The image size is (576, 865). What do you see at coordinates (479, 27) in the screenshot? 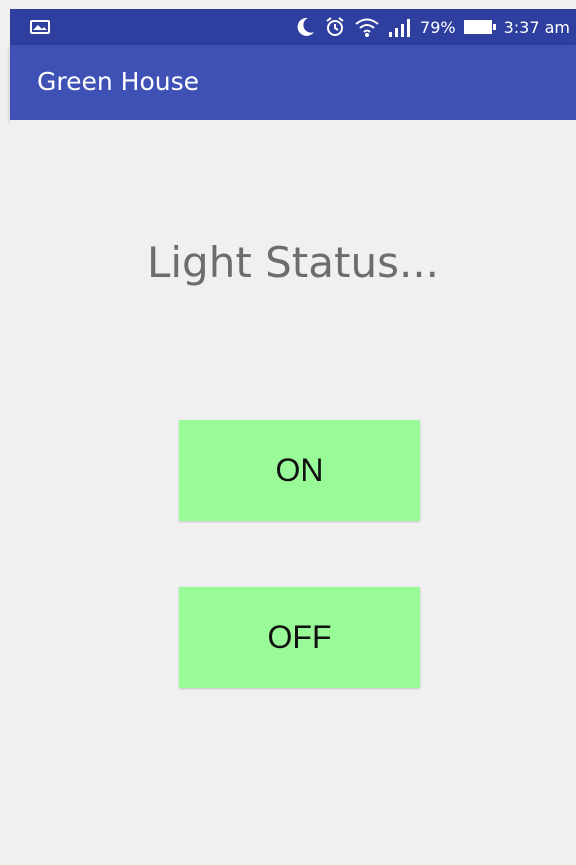
I see `battery-icon` at bounding box center [479, 27].